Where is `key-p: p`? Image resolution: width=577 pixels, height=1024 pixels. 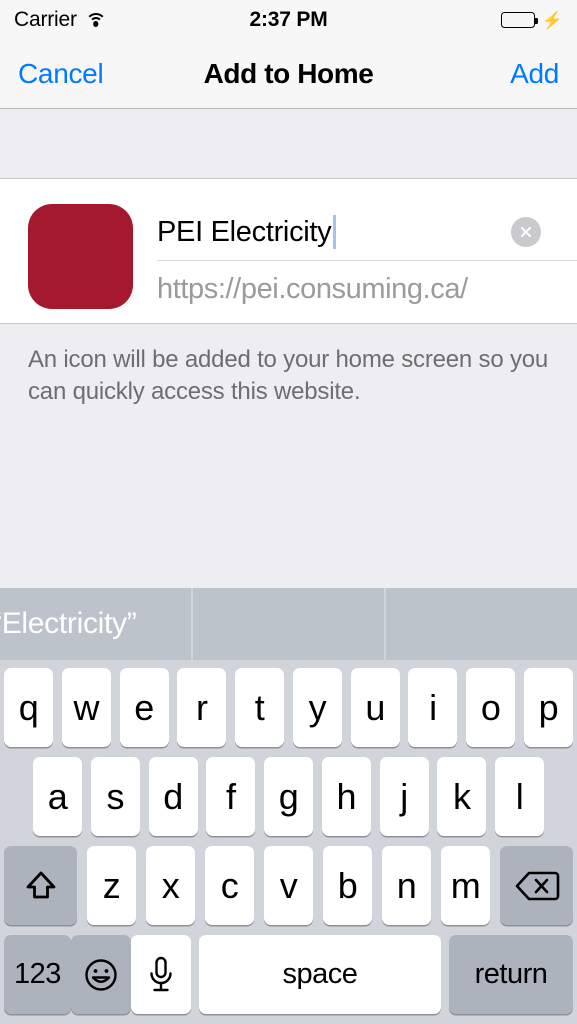 key-p: p is located at coordinates (548, 707).